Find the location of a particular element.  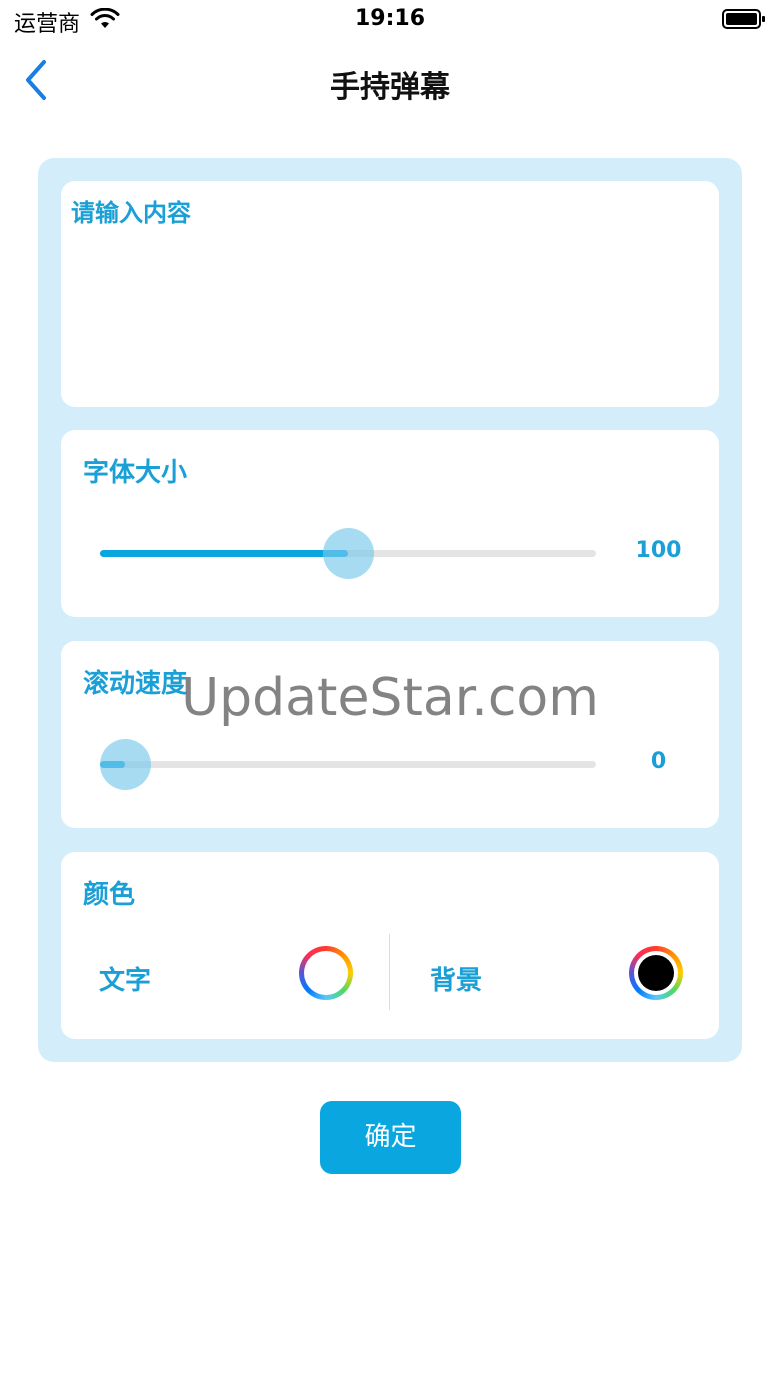

clock: 19:16 is located at coordinates (390, 18).